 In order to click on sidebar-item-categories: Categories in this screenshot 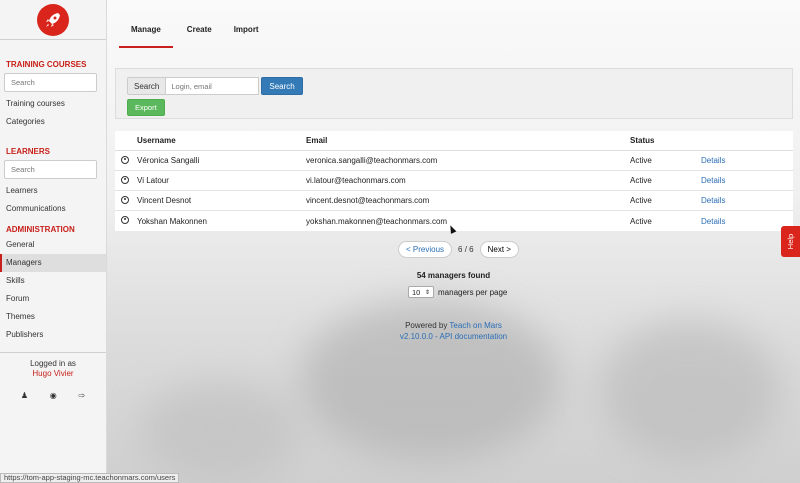, I will do `click(53, 122)`.